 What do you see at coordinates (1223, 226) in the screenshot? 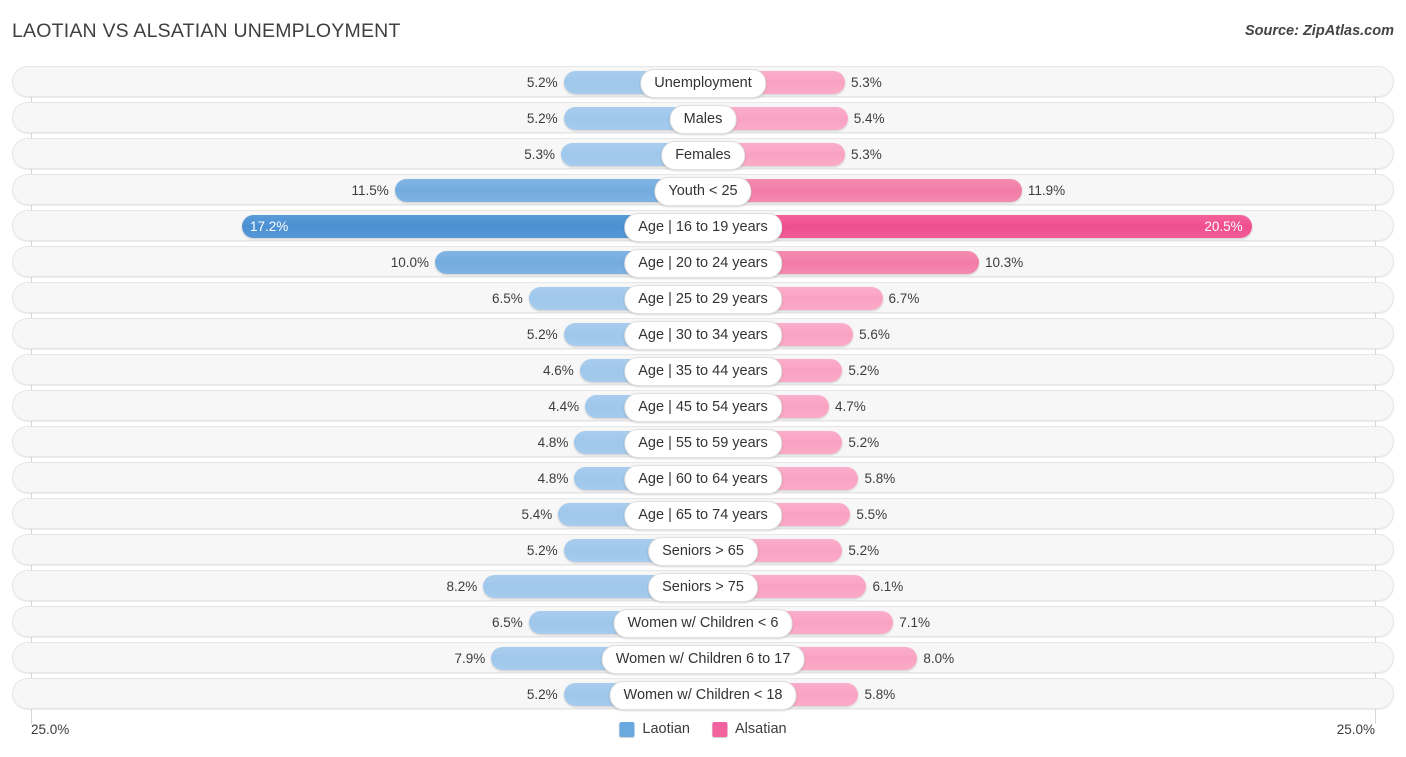
I see `value-label-alsatian: 20.5%` at bounding box center [1223, 226].